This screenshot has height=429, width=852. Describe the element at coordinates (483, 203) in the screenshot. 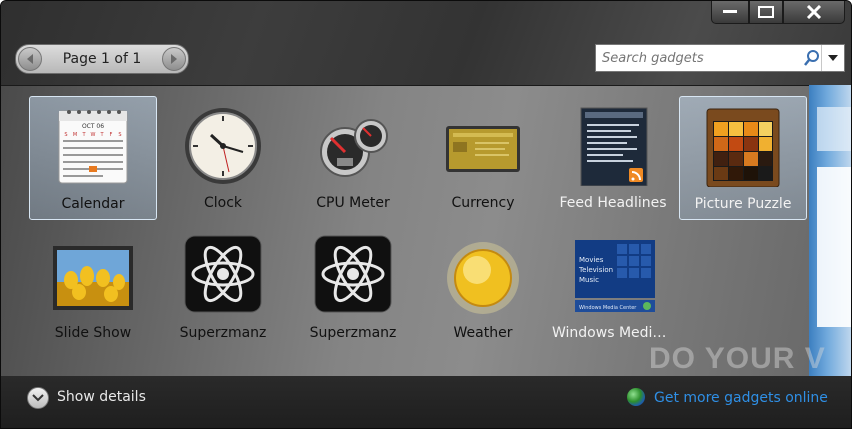

I see `gadget-name: Currency` at that location.